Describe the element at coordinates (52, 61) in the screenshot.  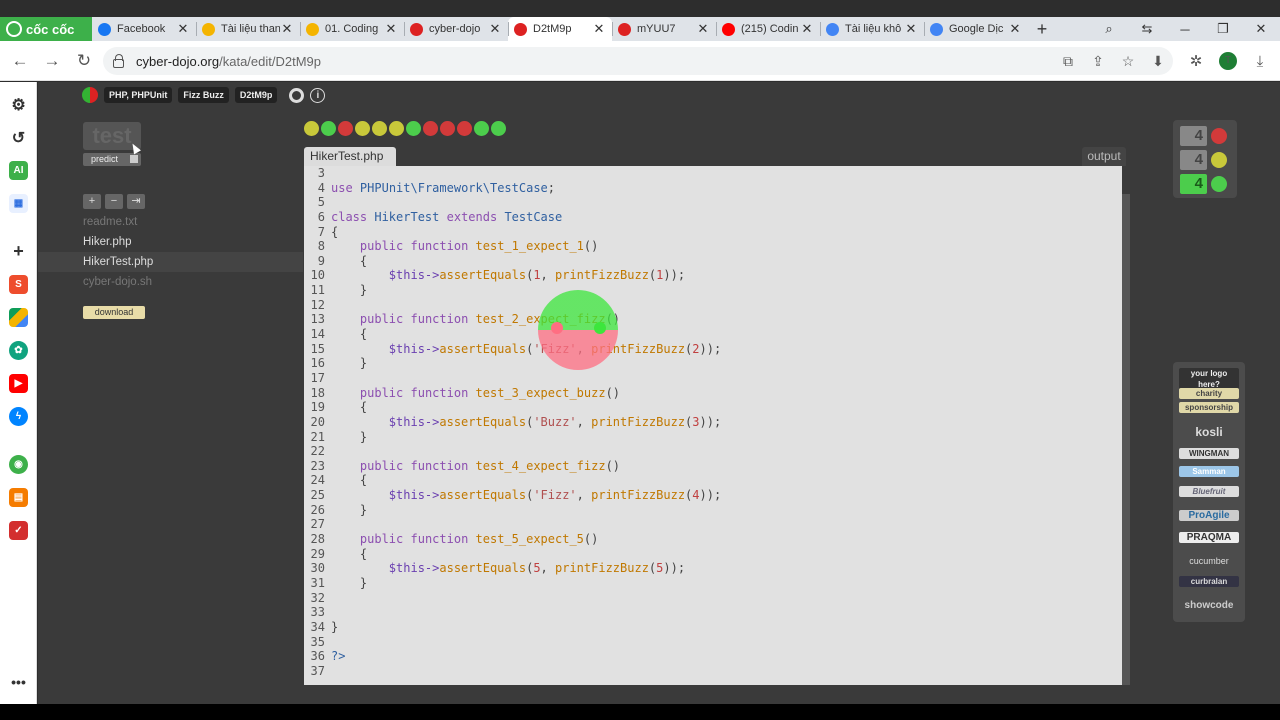
I see `forward-icon: →` at that location.